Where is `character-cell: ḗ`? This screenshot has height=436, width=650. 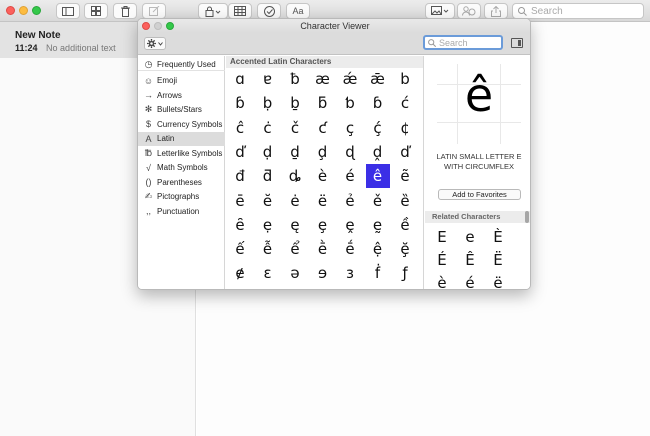
character-cell: ḗ is located at coordinates (350, 249).